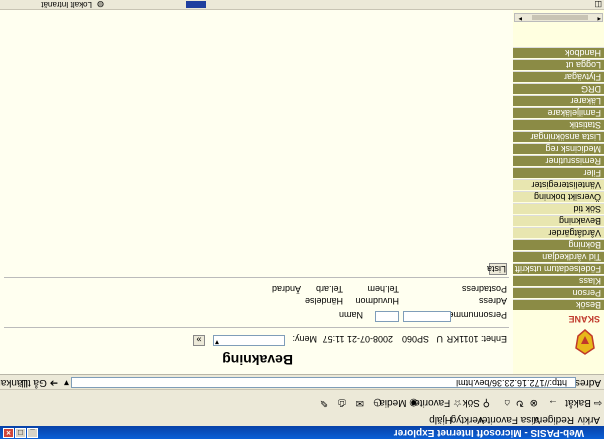  Describe the element at coordinates (558, 304) in the screenshot. I see `sidebar-item-besok: Besök` at that location.